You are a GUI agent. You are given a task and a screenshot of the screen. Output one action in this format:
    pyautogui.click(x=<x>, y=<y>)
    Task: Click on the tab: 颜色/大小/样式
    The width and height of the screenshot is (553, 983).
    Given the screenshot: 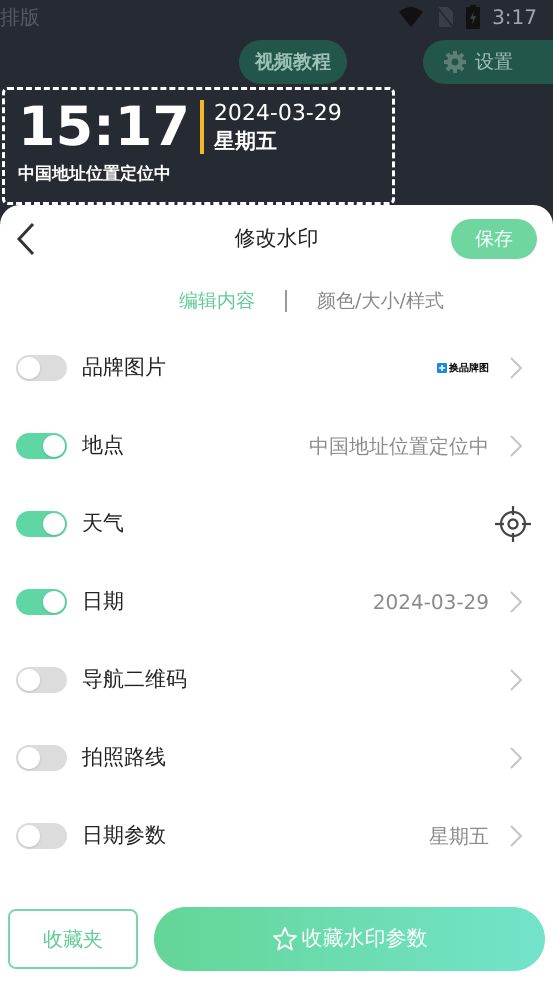 What is the action you would take?
    pyautogui.click(x=380, y=301)
    